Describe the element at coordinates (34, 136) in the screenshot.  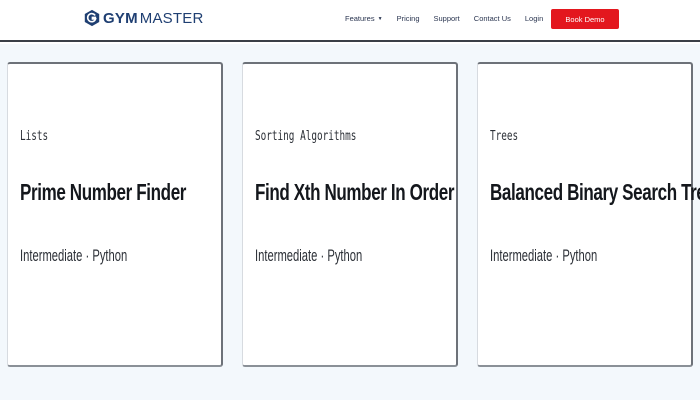
I see `card-category: Lists` at that location.